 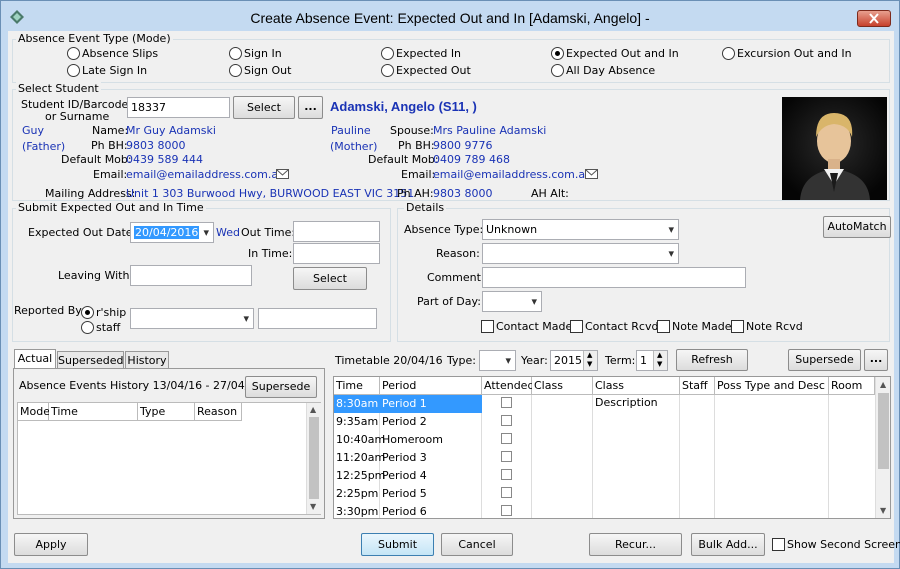 What do you see at coordinates (73, 70) in the screenshot?
I see `radio-late-sign-in` at bounding box center [73, 70].